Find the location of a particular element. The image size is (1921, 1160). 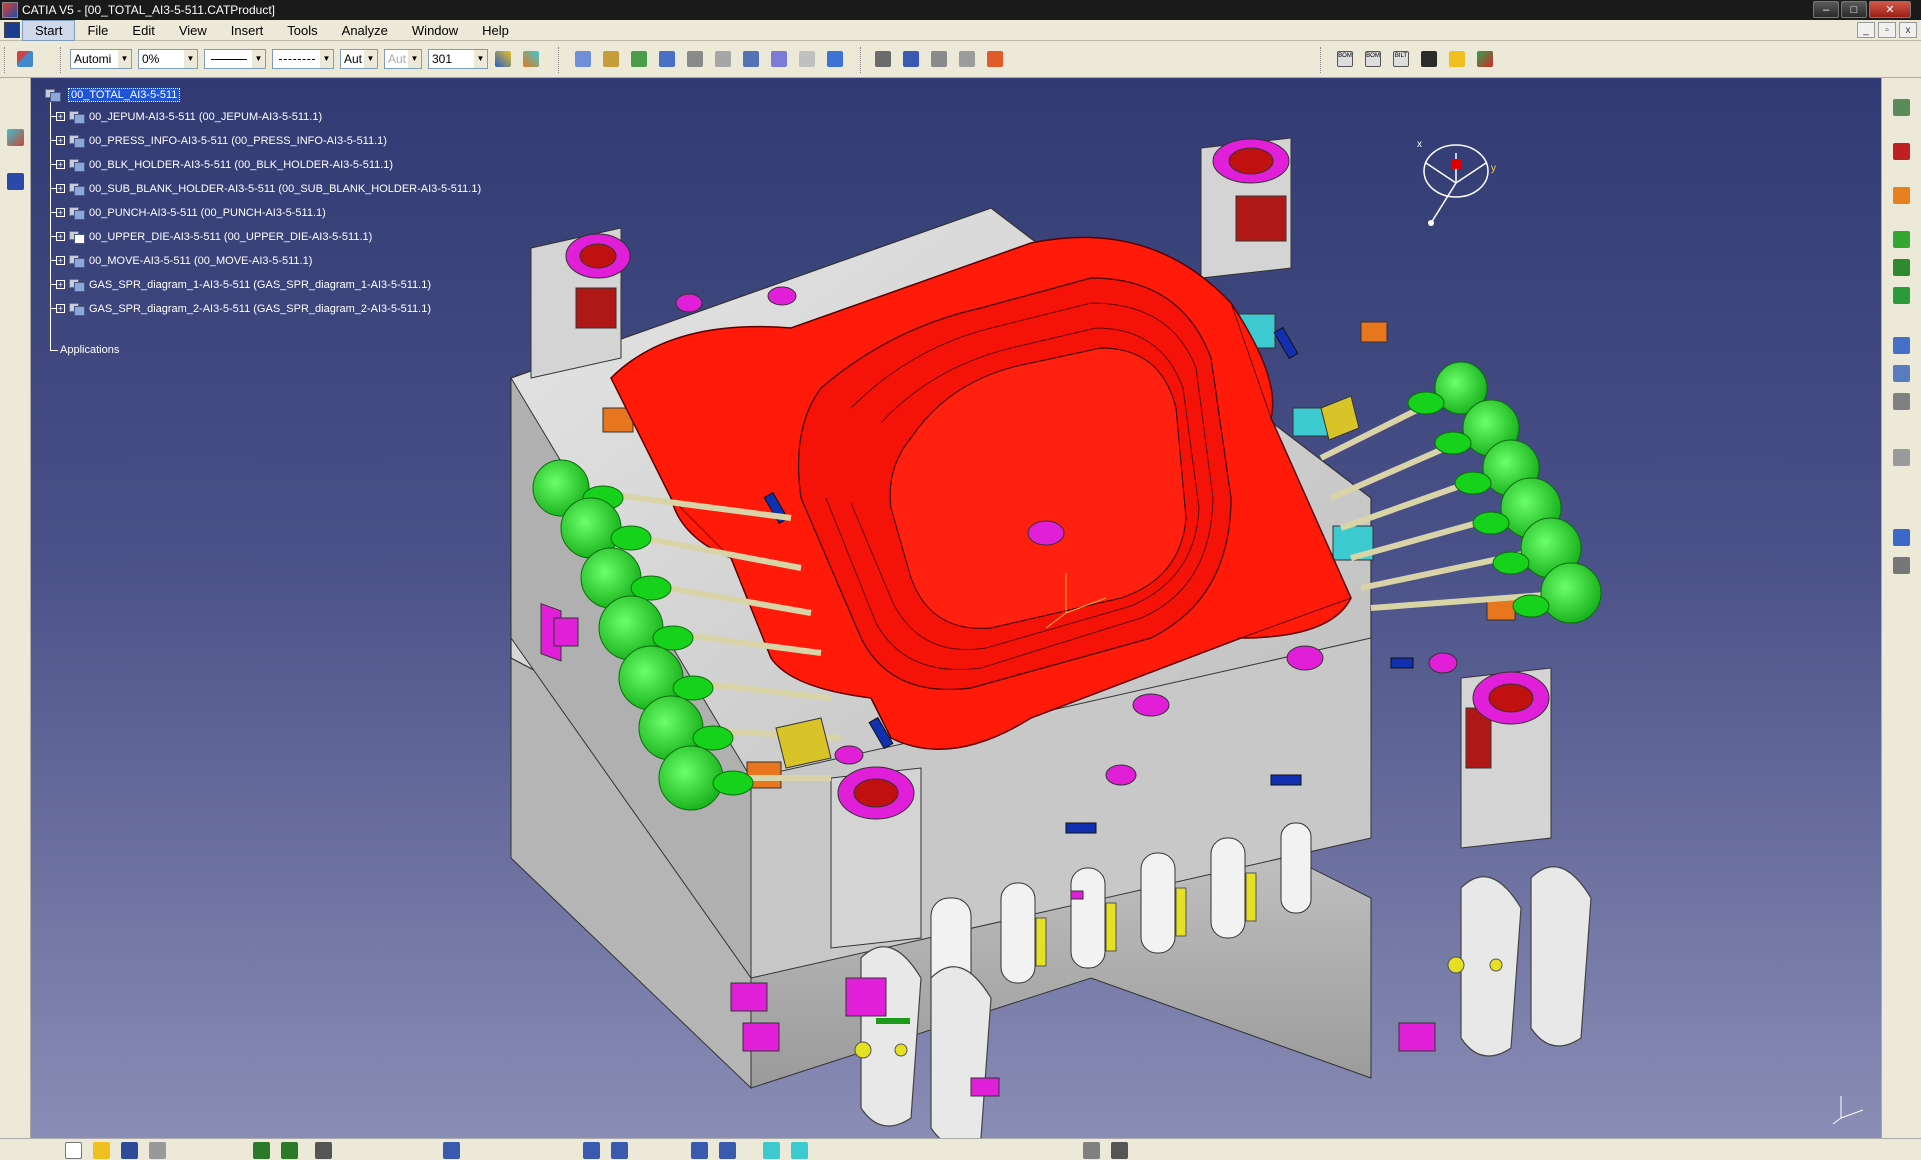

generate-numbering-icon is located at coordinates (751, 59).